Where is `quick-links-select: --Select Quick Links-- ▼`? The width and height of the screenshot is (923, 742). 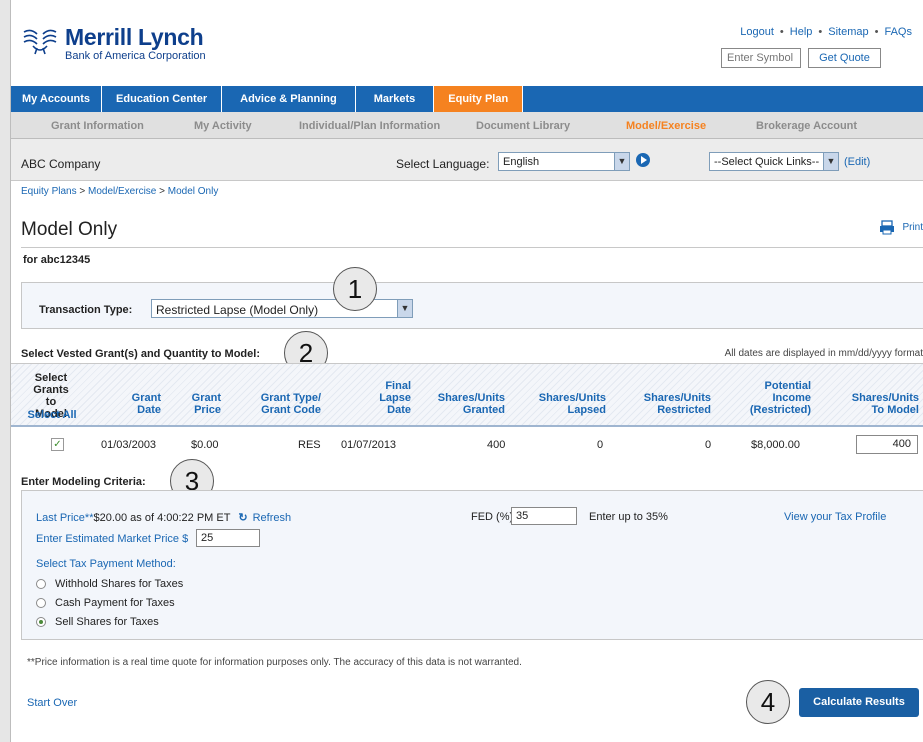 quick-links-select: --Select Quick Links-- ▼ is located at coordinates (774, 161).